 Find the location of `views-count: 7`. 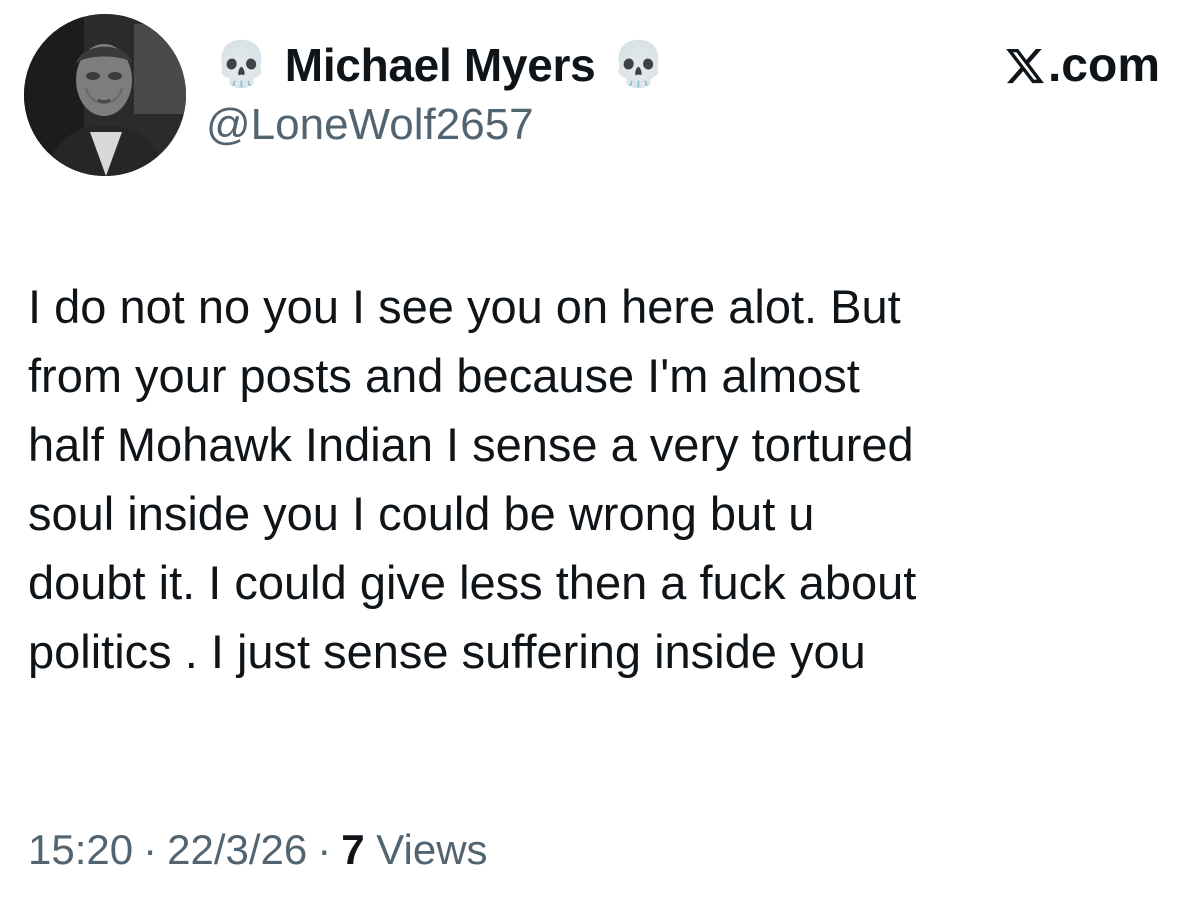

views-count: 7 is located at coordinates (352, 849).